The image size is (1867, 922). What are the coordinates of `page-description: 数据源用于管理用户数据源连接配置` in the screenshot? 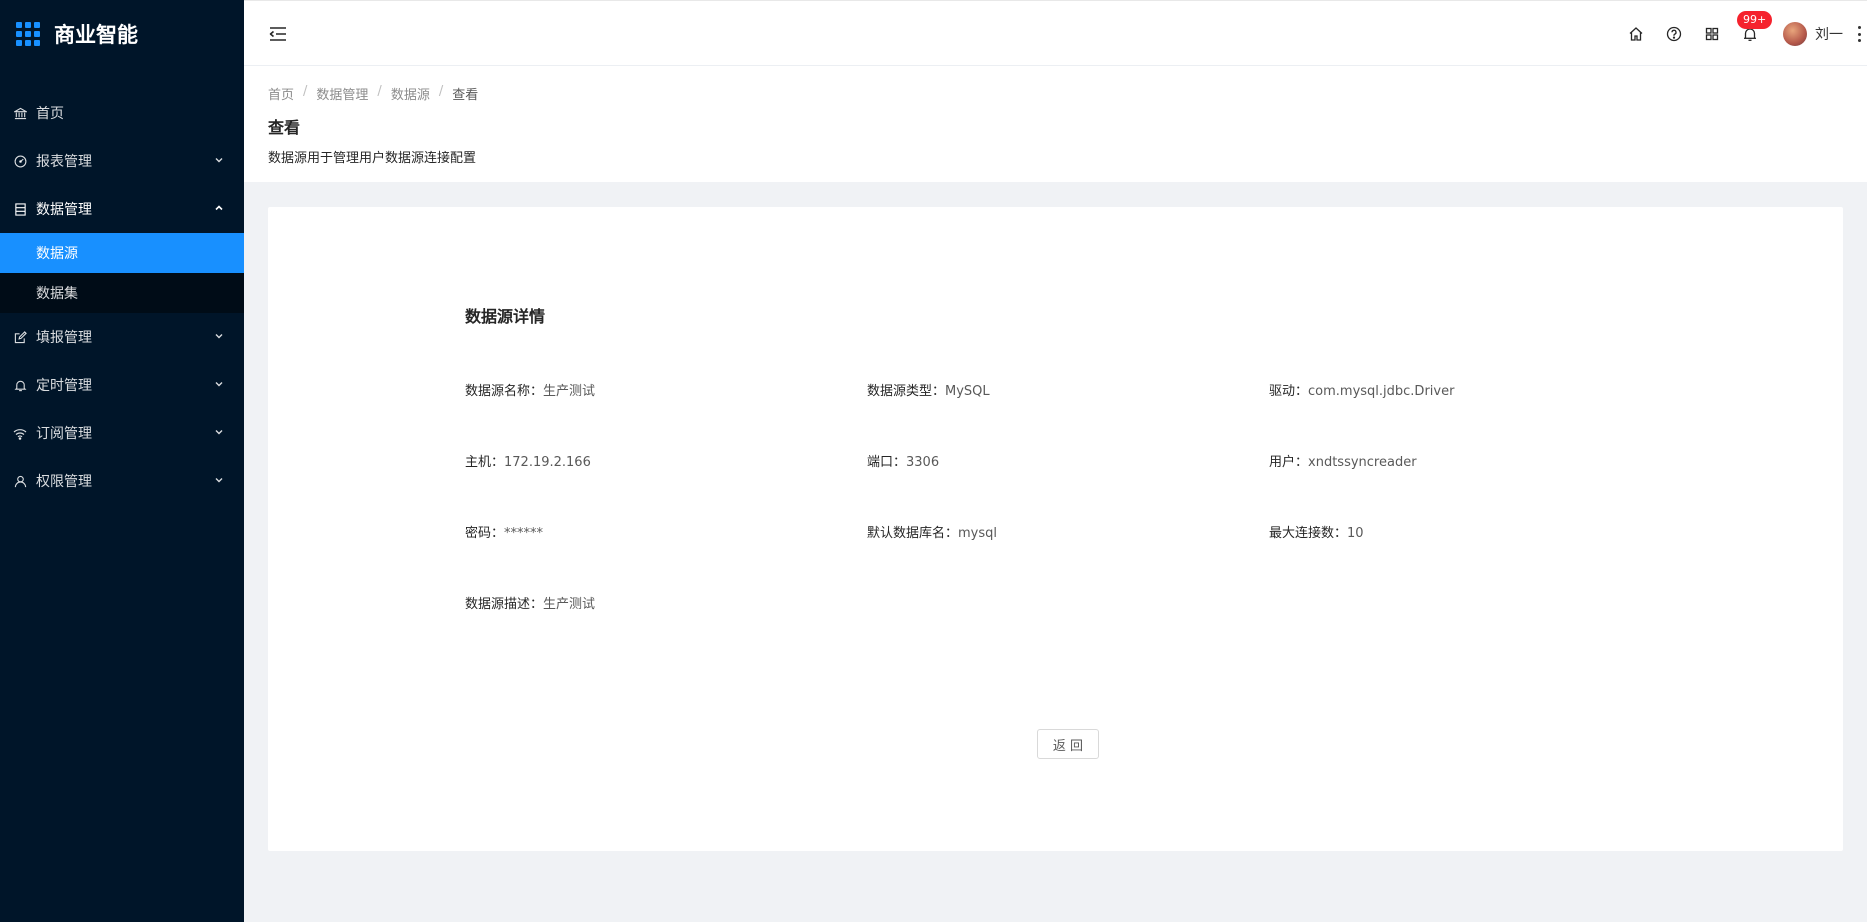 It's located at (372, 158).